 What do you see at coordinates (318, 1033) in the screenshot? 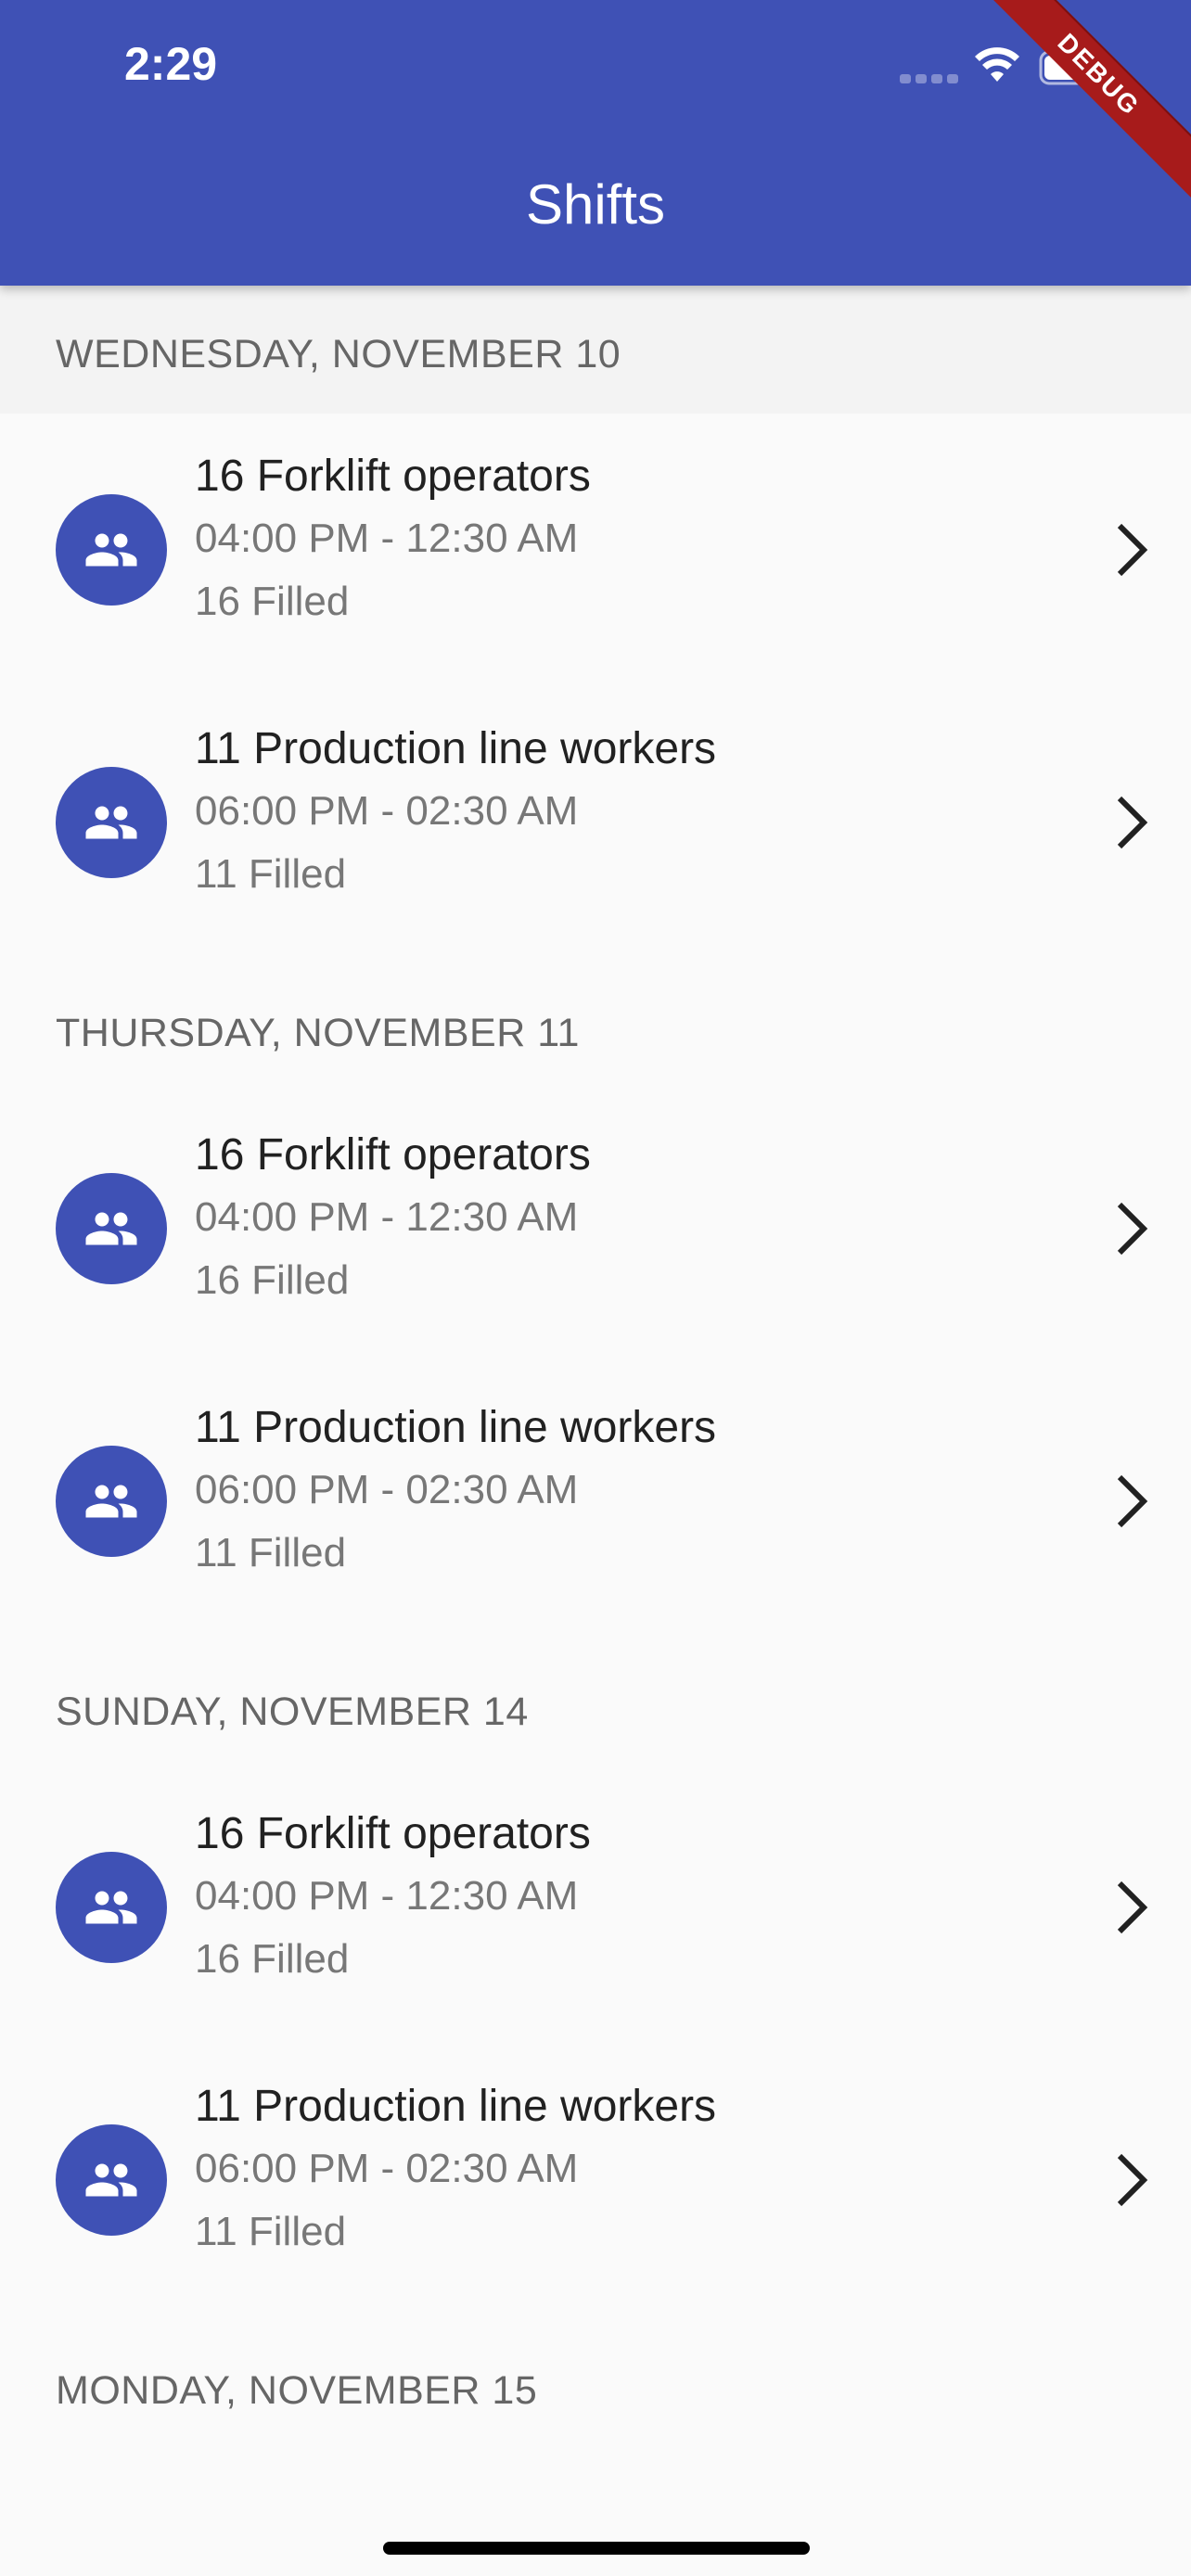
I see `section-date-label: THURSDAY, NOVEMBER 11` at bounding box center [318, 1033].